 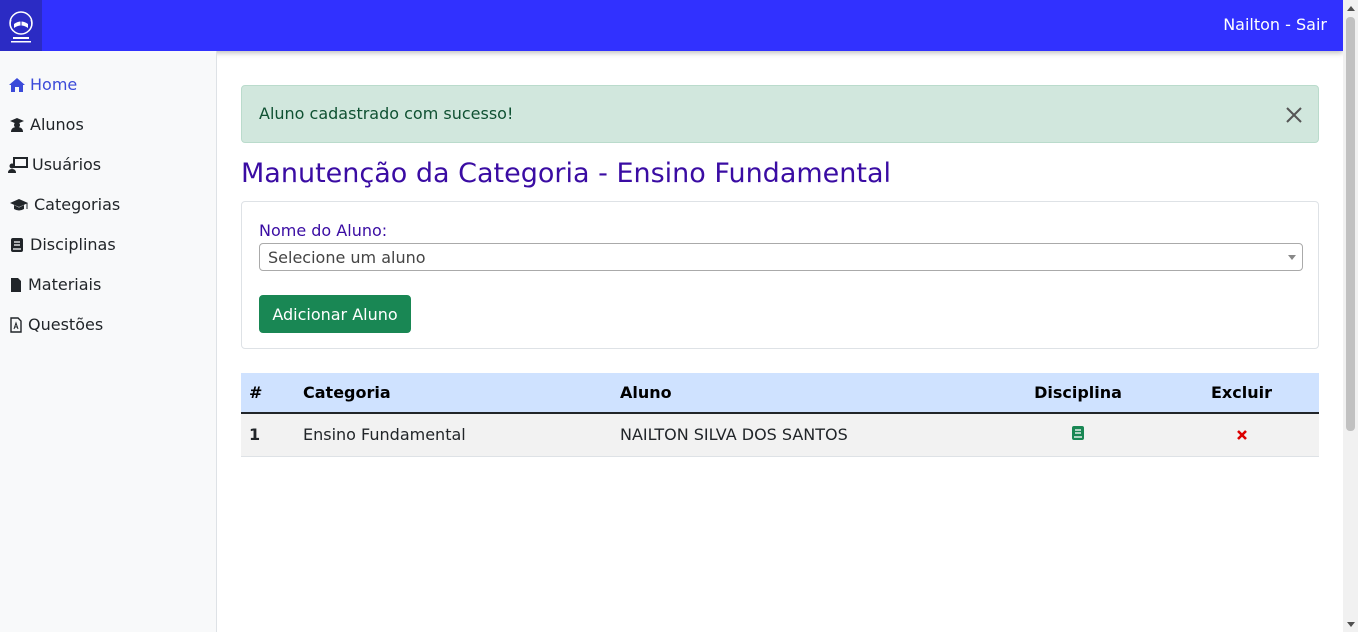 I want to click on sidebar-item-home: Home, so click(x=42, y=84).